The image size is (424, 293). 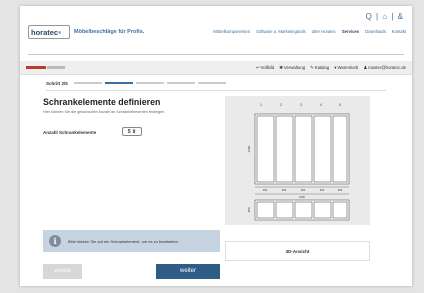 What do you see at coordinates (102, 102) in the screenshot?
I see `page-title: Schrankelemente definieren` at bounding box center [102, 102].